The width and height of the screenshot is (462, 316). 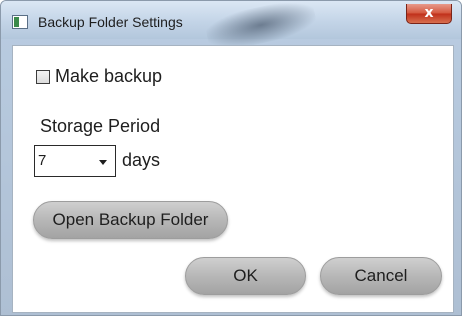 I want to click on make-backup-row: Make backup, so click(x=99, y=76).